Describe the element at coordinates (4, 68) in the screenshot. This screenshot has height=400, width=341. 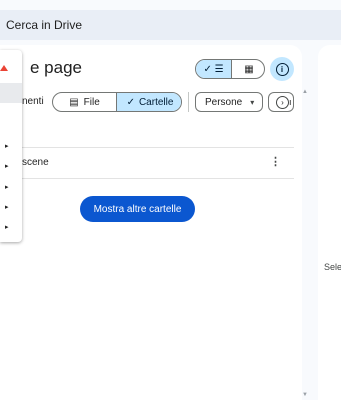
I see `drive-logo-icon` at that location.